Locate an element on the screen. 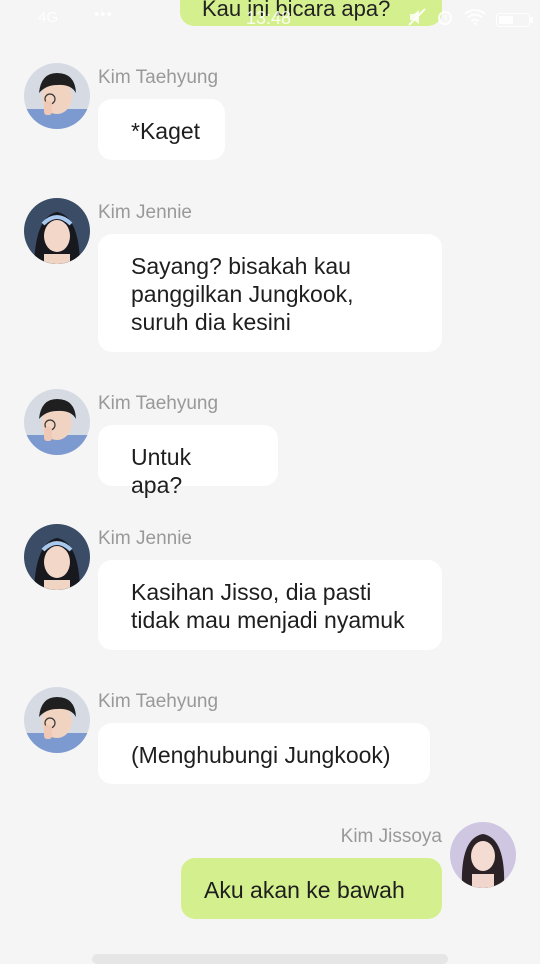 This screenshot has height=964, width=540. avatar-kim-jissoya is located at coordinates (483, 855).